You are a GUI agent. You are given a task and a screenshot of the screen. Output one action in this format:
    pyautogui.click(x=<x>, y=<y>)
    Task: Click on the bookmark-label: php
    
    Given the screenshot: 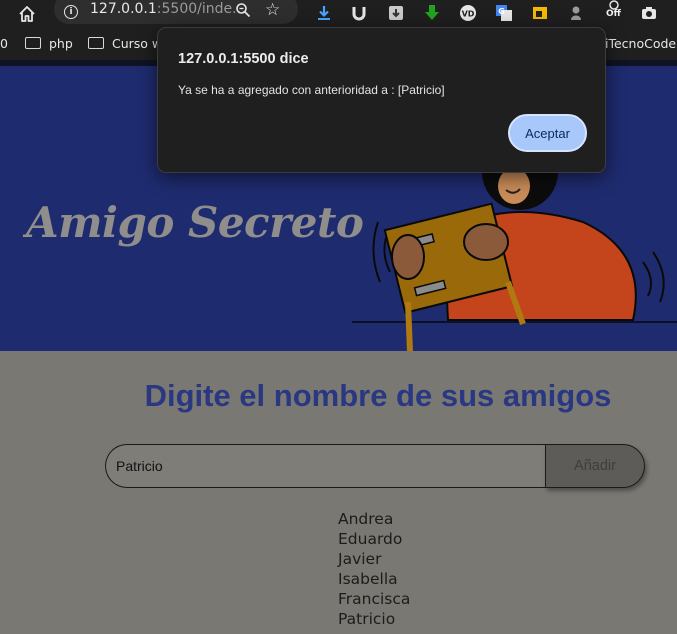 What is the action you would take?
    pyautogui.click(x=61, y=43)
    